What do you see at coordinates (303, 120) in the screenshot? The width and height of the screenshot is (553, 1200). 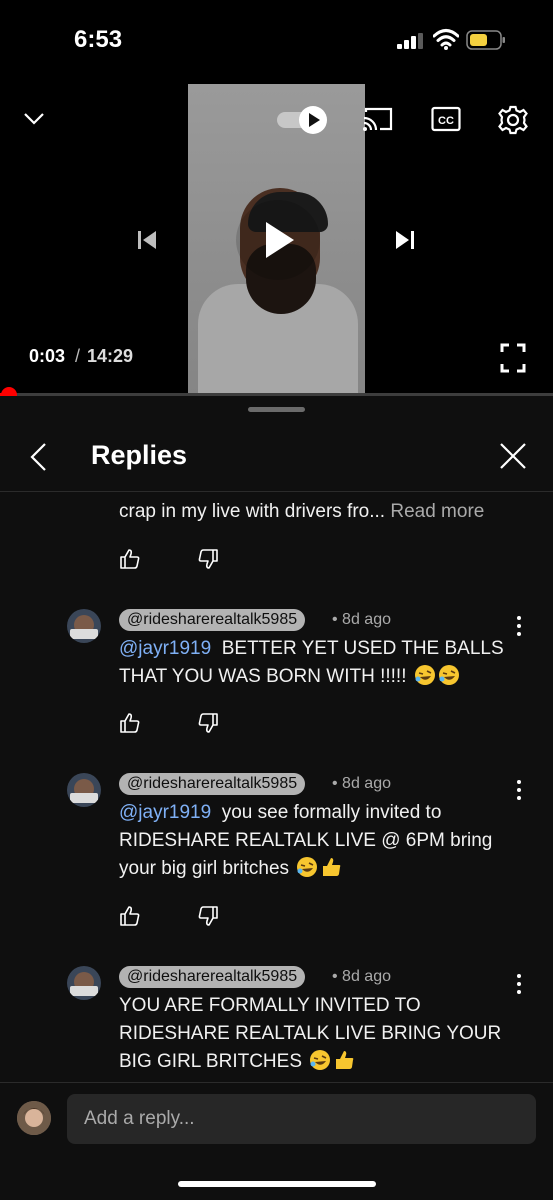 I see `autoplay-toggle` at bounding box center [303, 120].